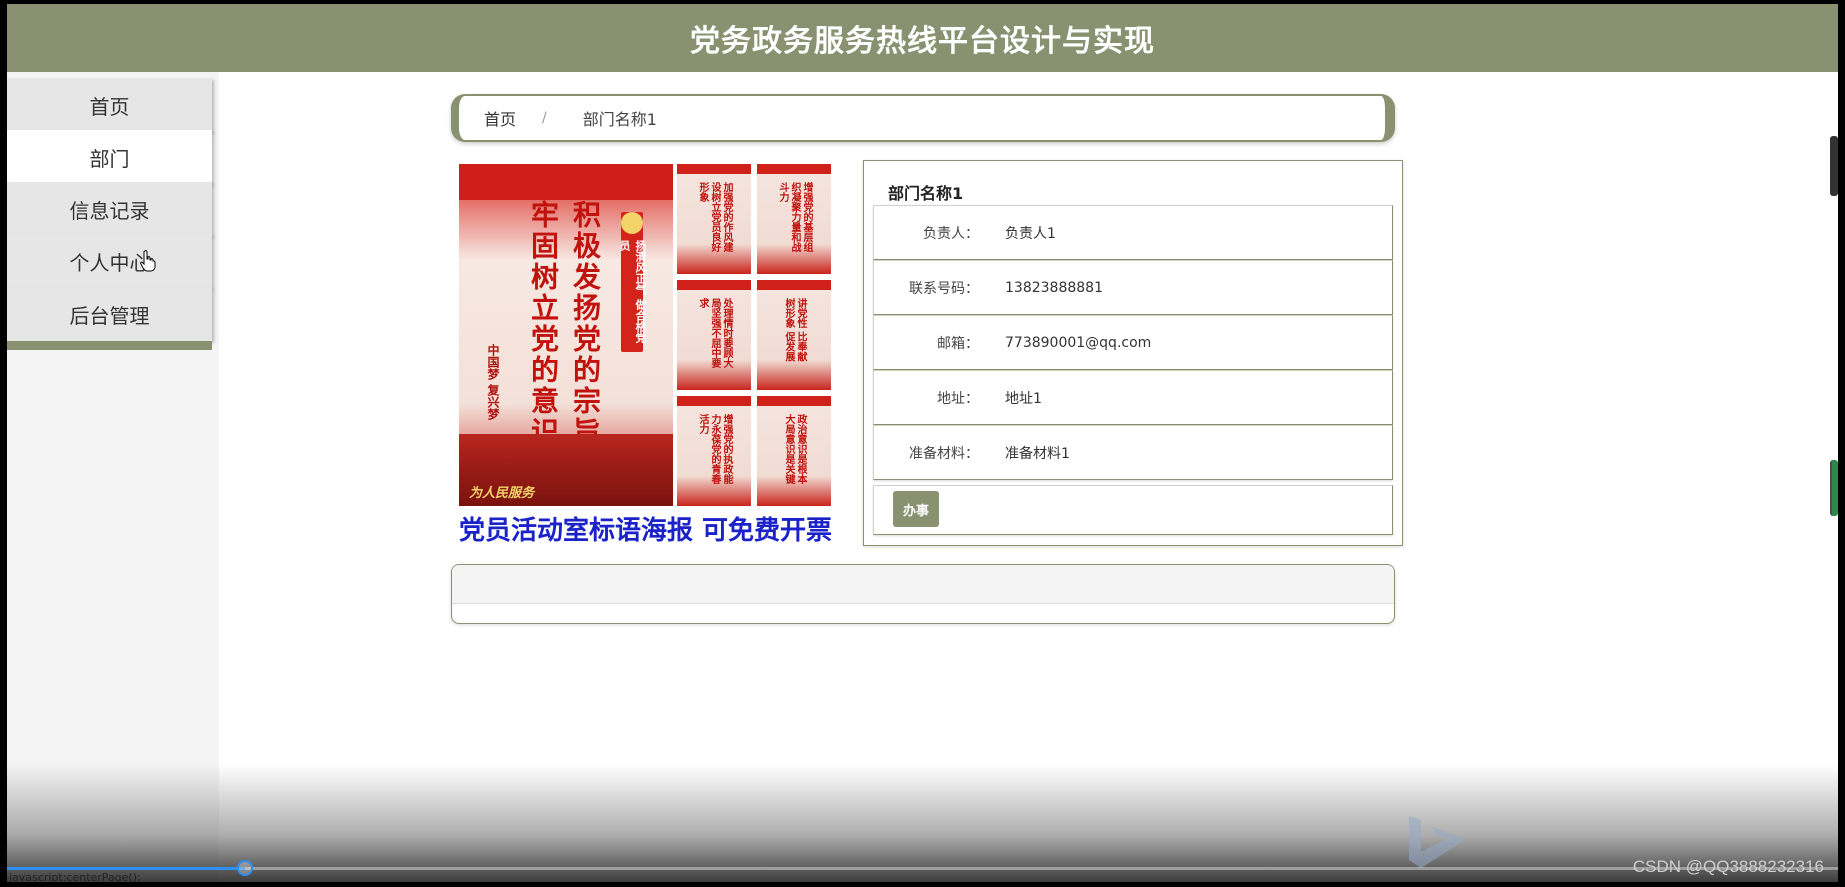  Describe the element at coordinates (585, 324) in the screenshot. I see `poster-slogan-1: 积极发扬党的宗旨` at that location.